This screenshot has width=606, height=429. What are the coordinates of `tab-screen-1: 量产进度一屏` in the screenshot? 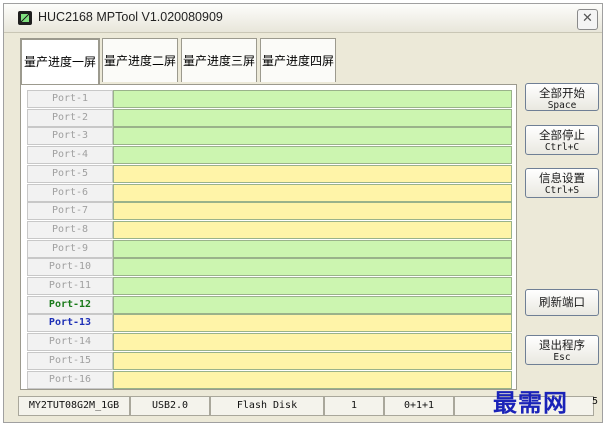 It's located at (60, 62).